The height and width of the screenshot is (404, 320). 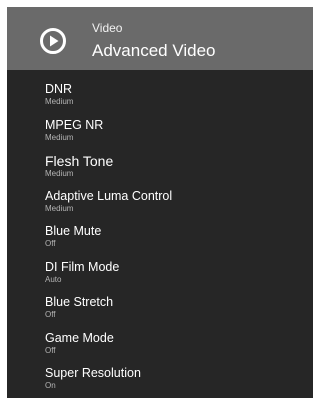 I want to click on menu-item-label: Blue Mute, so click(x=73, y=231).